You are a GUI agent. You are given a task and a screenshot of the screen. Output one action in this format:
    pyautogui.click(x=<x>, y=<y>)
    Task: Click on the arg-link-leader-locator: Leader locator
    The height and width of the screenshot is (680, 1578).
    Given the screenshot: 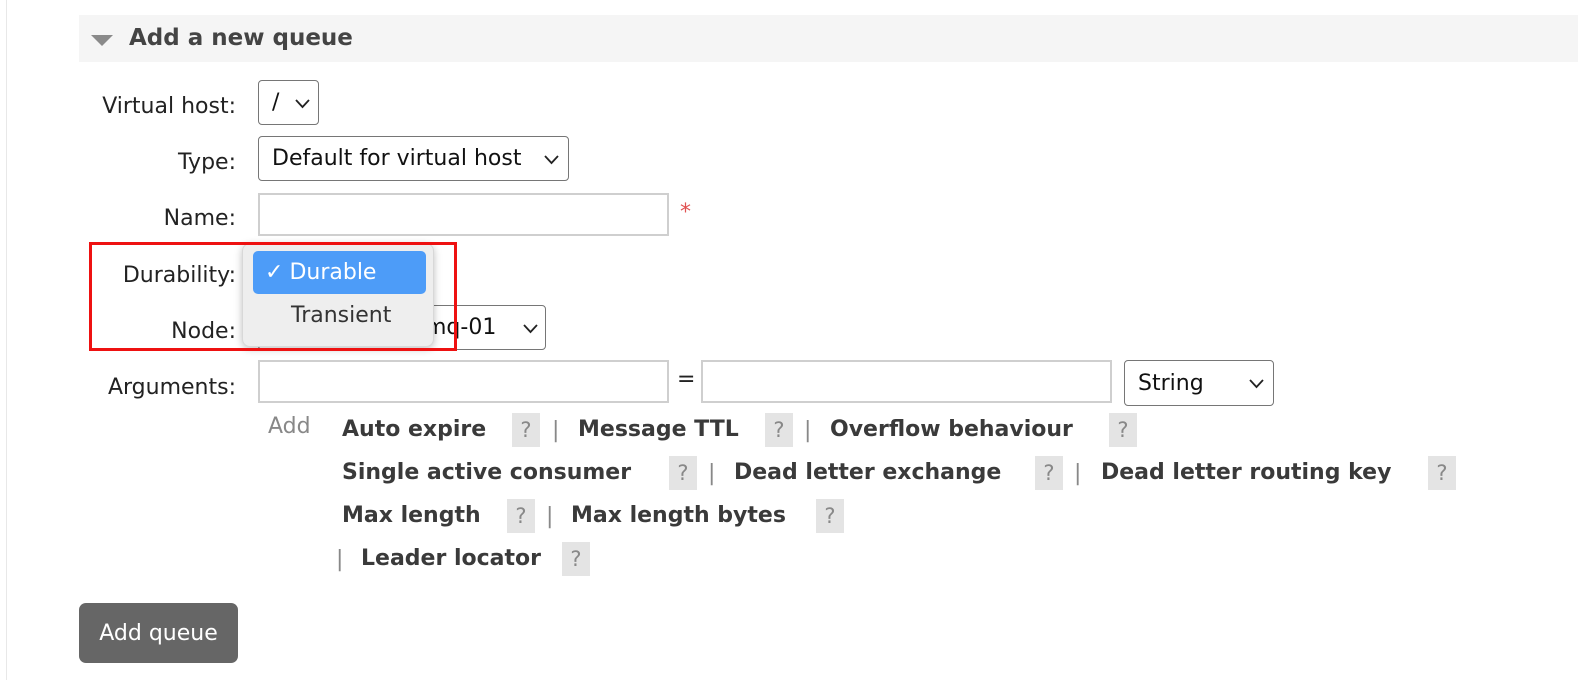 What is the action you would take?
    pyautogui.click(x=451, y=558)
    